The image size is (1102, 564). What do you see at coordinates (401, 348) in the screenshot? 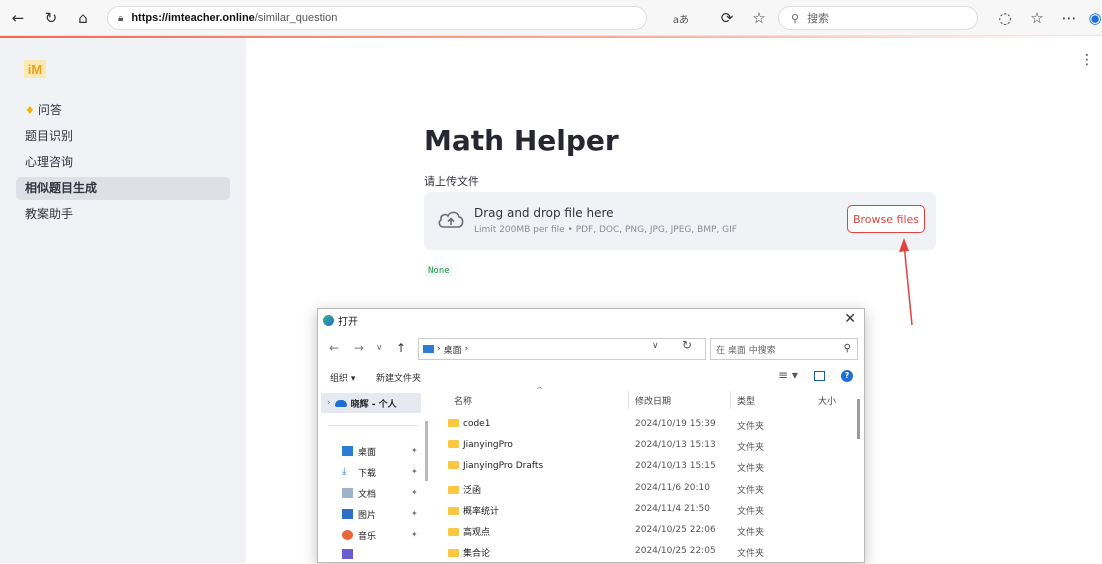
I see `up-arrow-icon: ↑` at bounding box center [401, 348].